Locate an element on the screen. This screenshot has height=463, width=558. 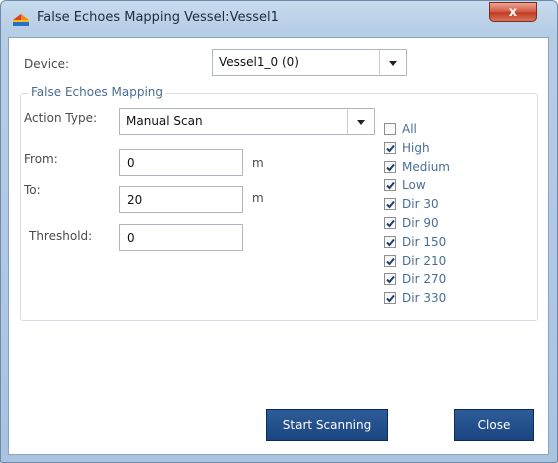
action-type-value: Manual Scan is located at coordinates (164, 121).